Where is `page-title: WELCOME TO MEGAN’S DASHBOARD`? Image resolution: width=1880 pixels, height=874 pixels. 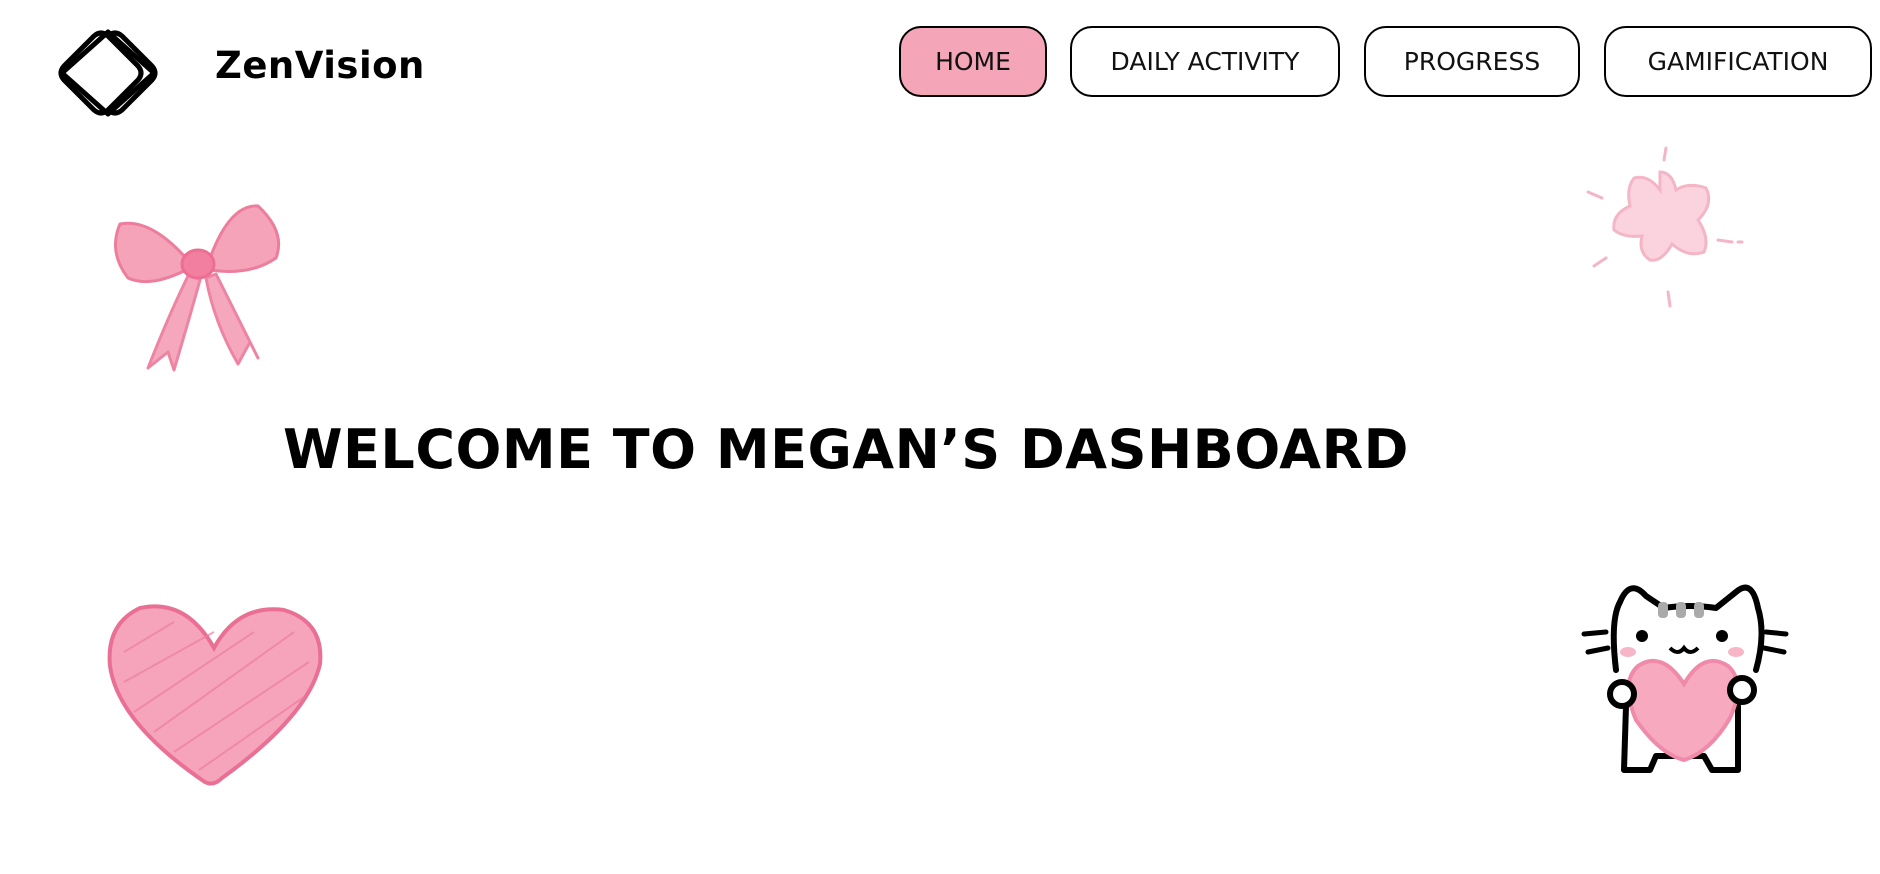
page-title: WELCOME TO MEGAN’S DASHBOARD is located at coordinates (940, 449).